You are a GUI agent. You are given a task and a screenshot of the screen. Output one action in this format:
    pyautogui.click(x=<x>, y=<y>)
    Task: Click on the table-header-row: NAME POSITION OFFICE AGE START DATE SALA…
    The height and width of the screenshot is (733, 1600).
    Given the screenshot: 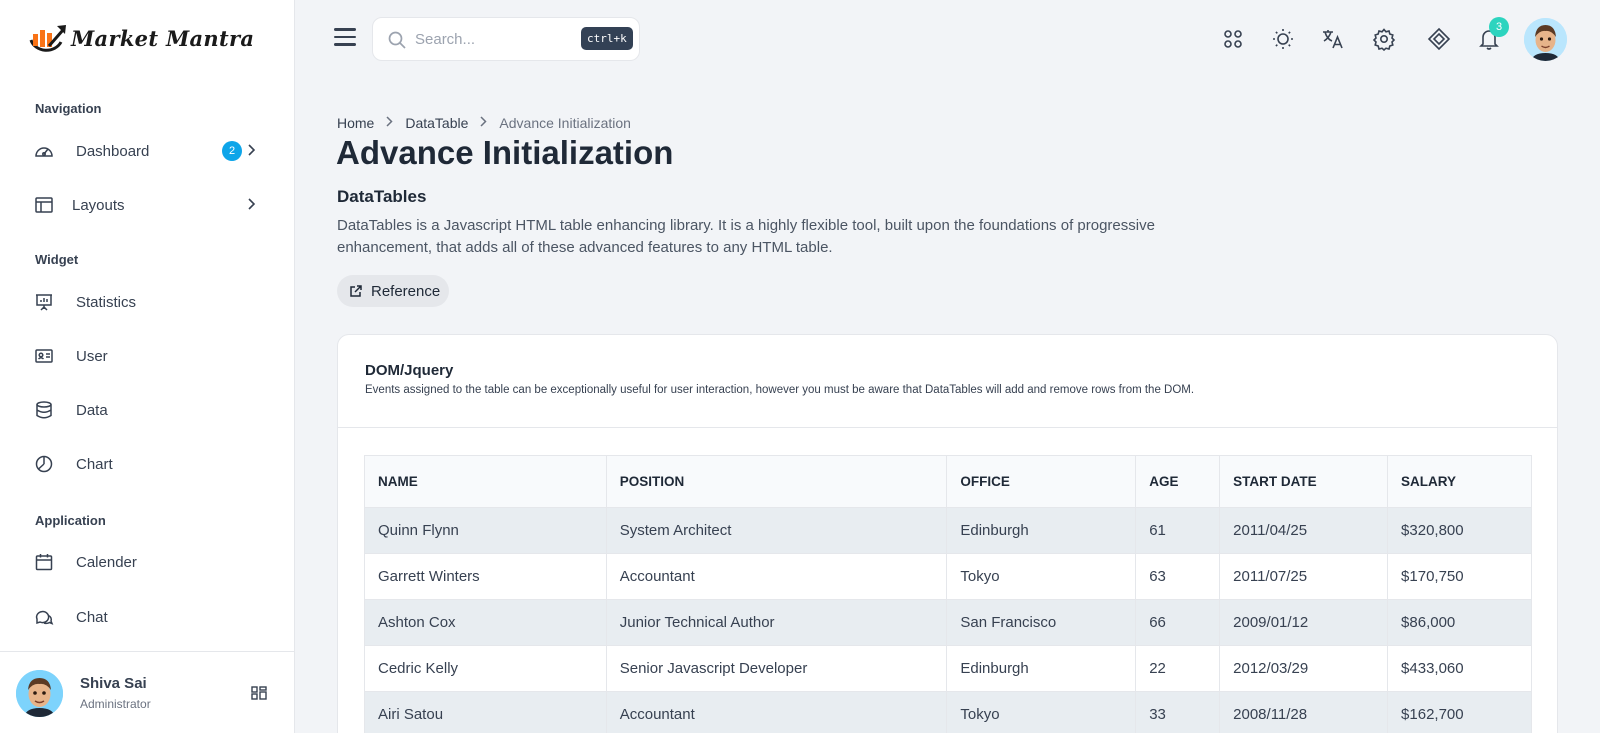 What is the action you would take?
    pyautogui.click(x=948, y=481)
    